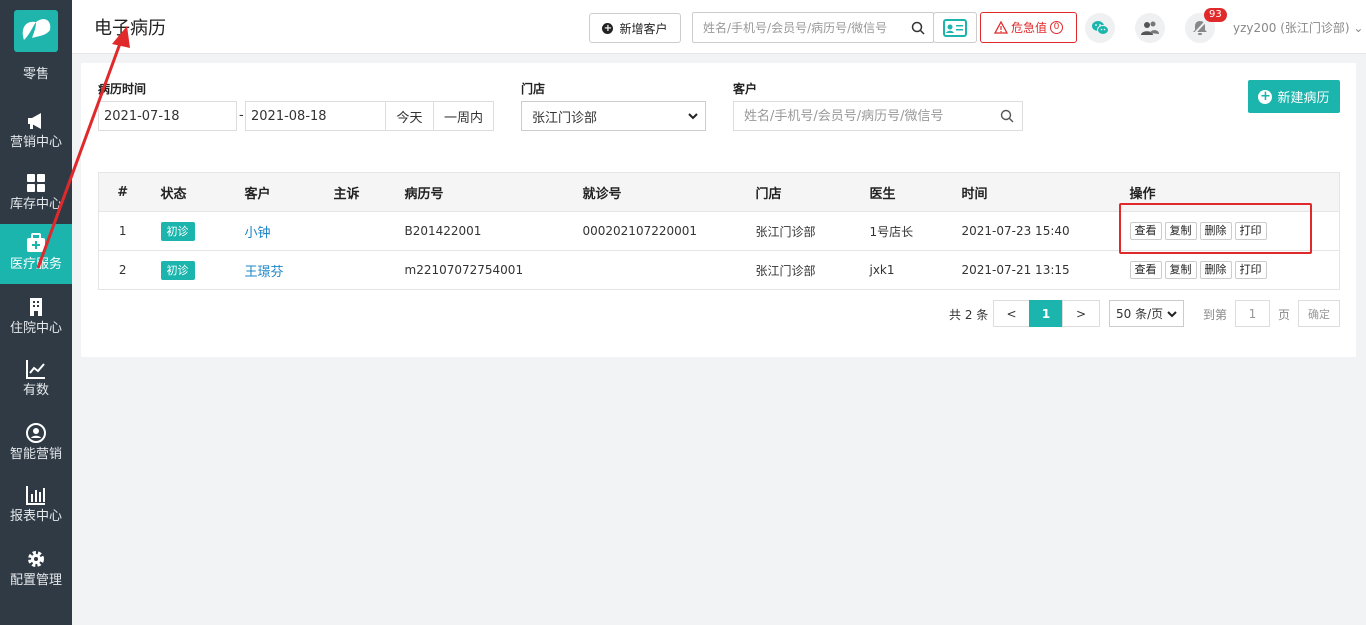 Image resolution: width=1366 pixels, height=625 pixels. I want to click on sidebar-item-settings: 配置管理, so click(36, 570).